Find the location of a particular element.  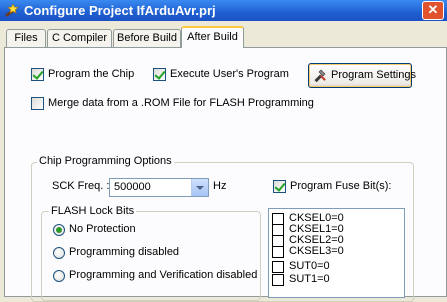

fuse-checkbox-cksel3 is located at coordinates (278, 252).